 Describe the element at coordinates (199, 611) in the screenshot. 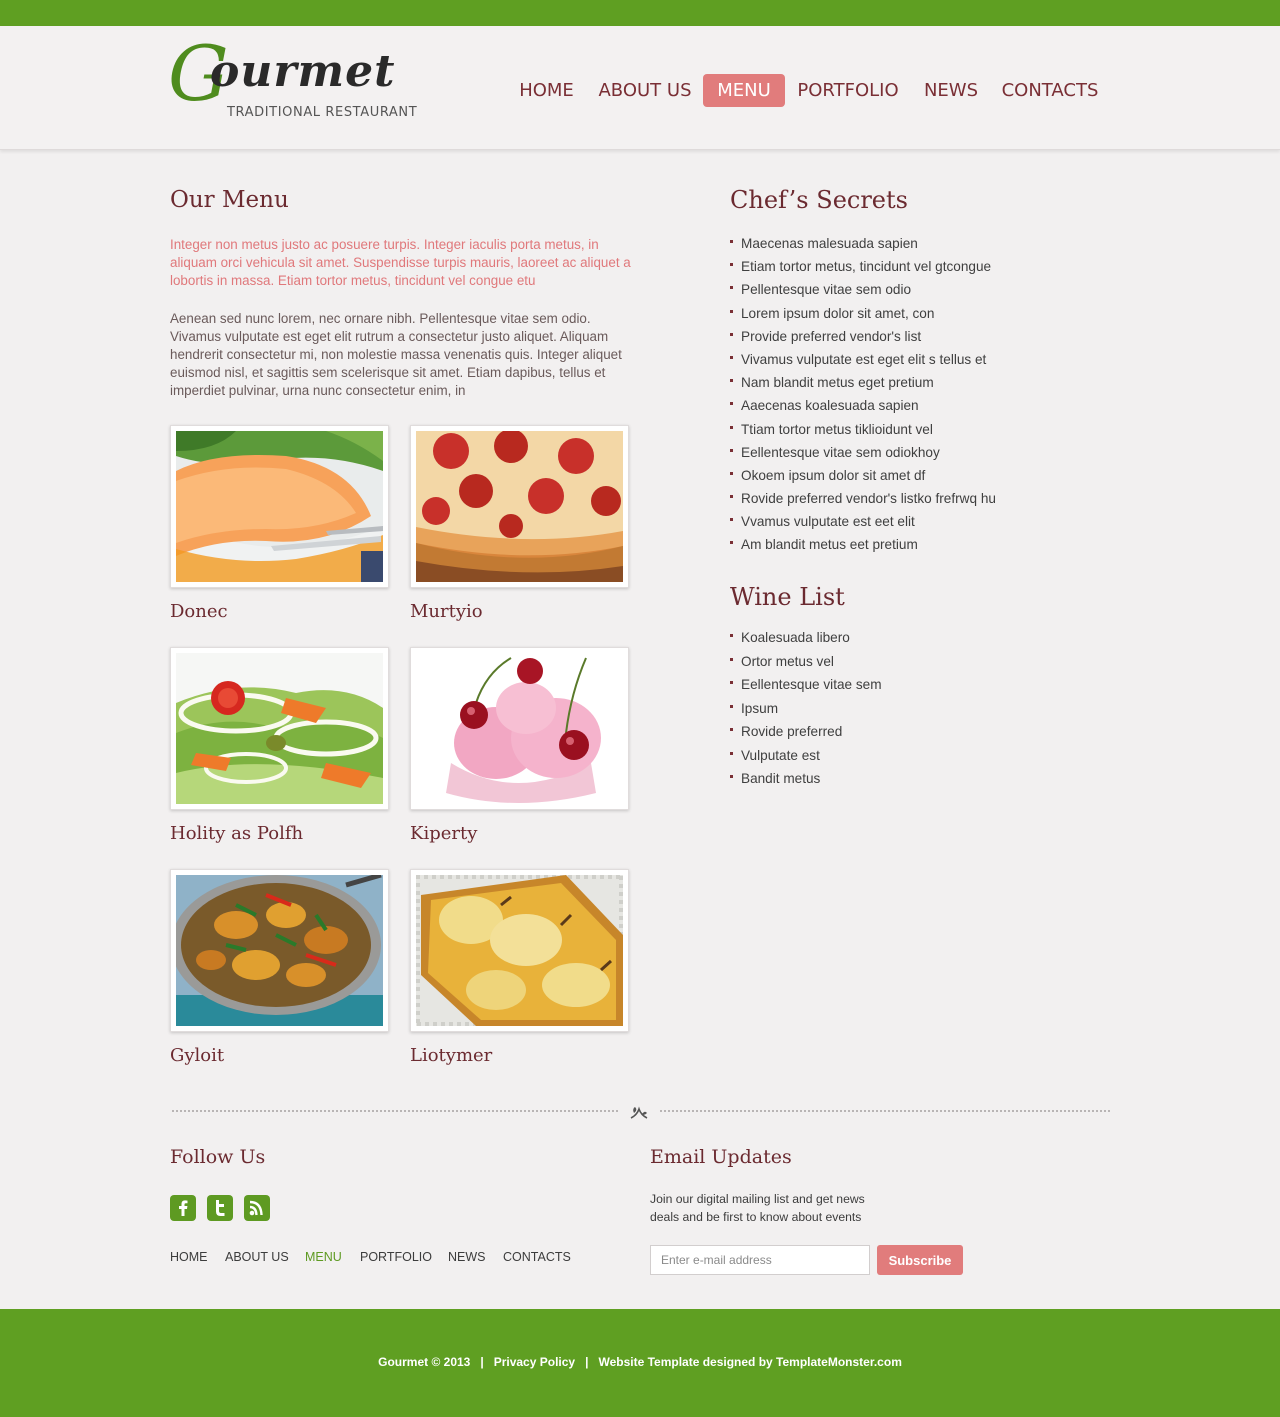

I see `menu-item-title: Donec` at that location.